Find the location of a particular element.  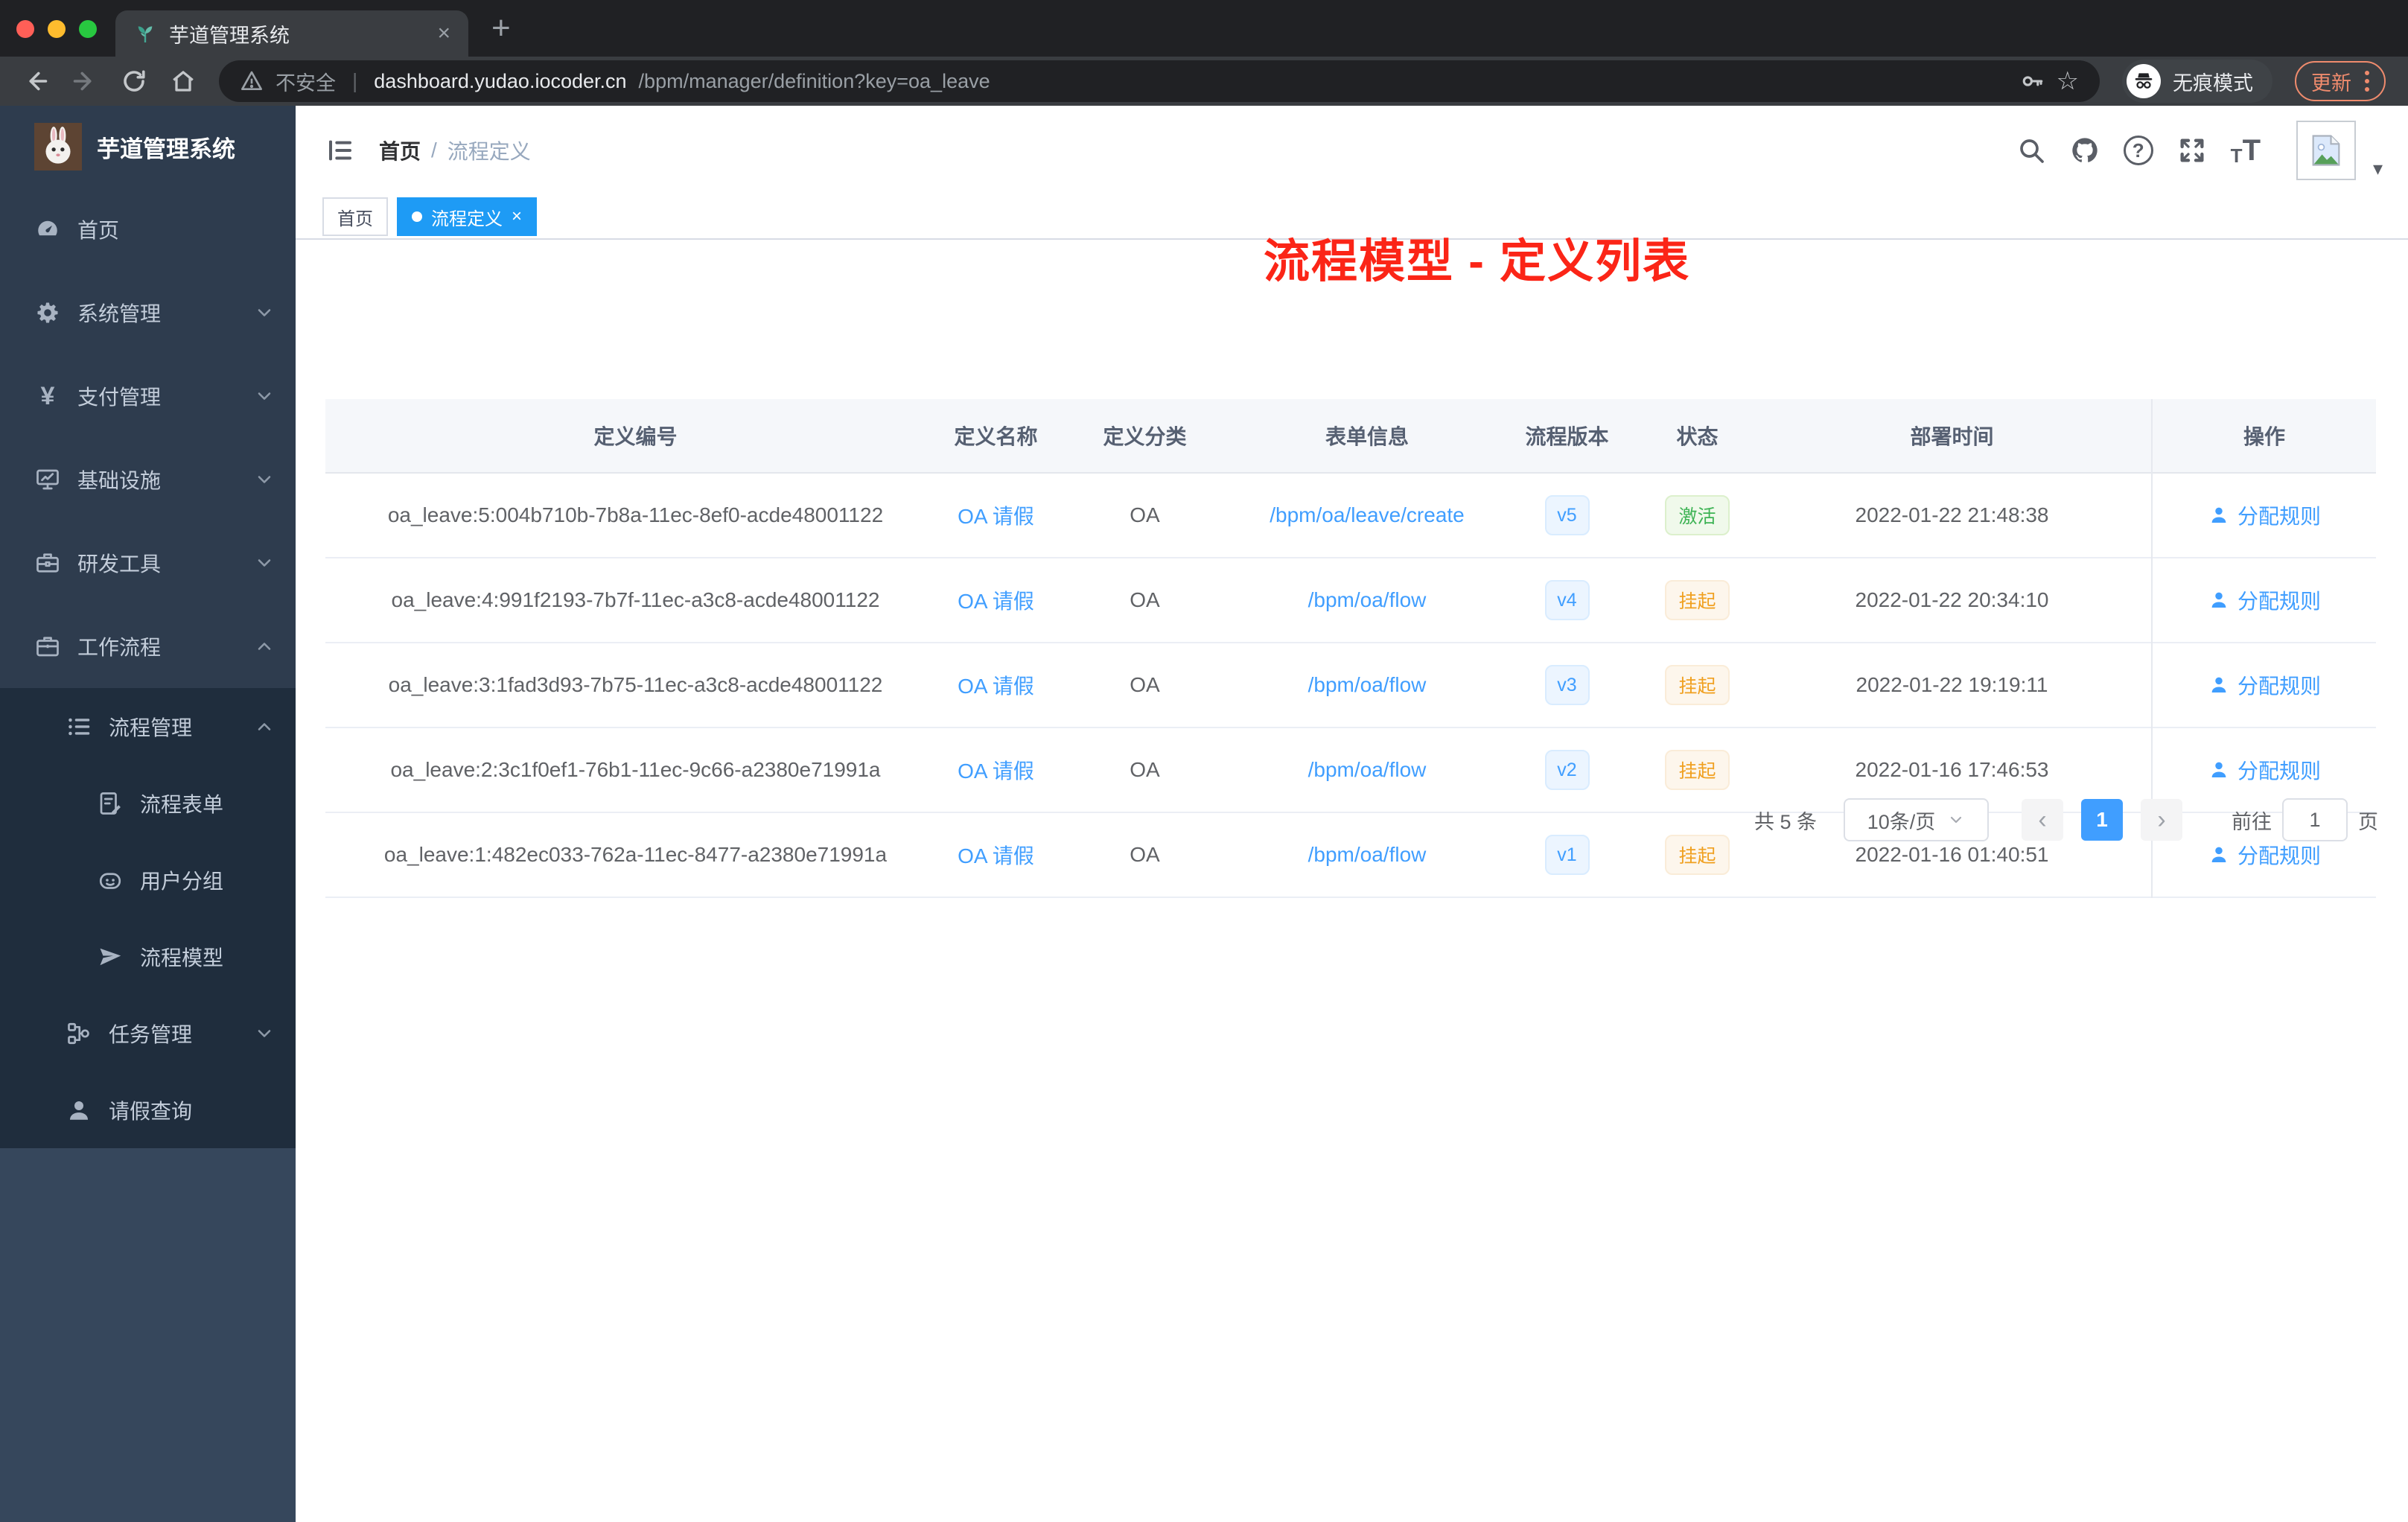

sidebar-item-task-management: 任务管理 is located at coordinates (148, 1033).